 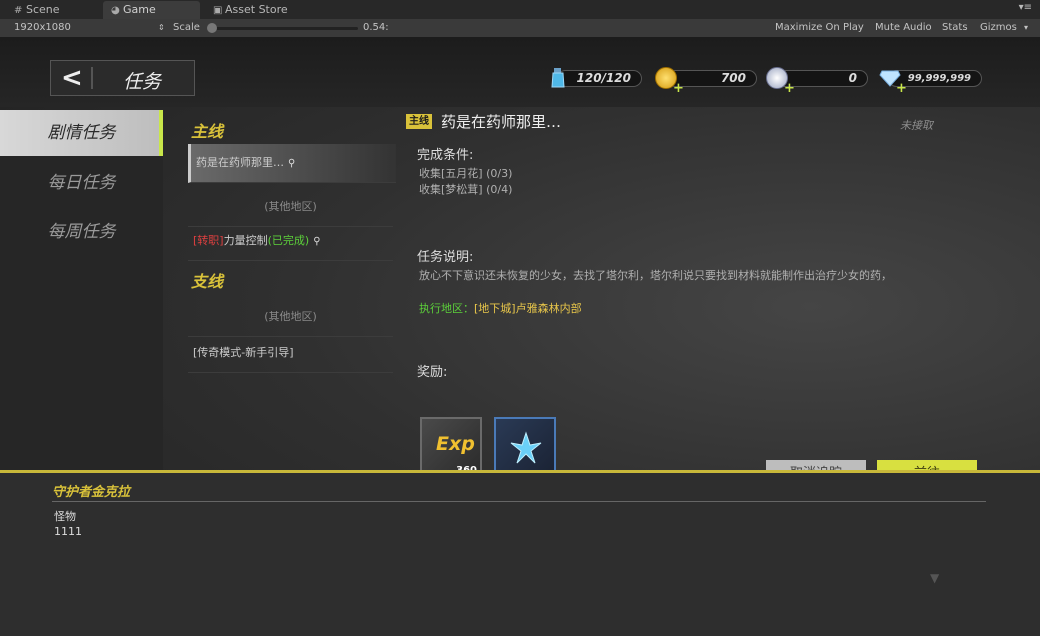 What do you see at coordinates (256, 9) in the screenshot?
I see `tab-asset-store-label: Asset Store` at bounding box center [256, 9].